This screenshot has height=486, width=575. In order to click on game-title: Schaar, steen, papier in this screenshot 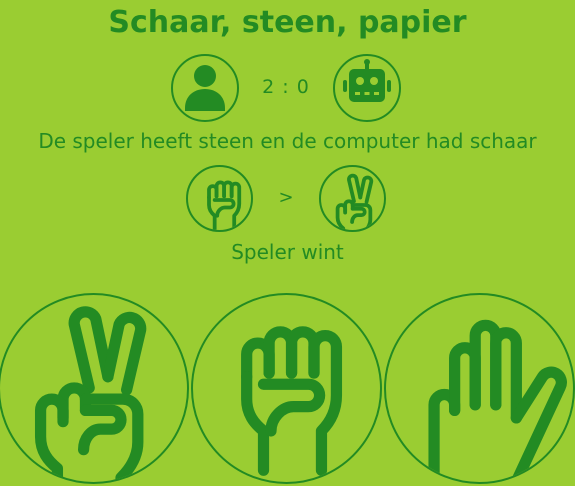, I will do `click(287, 22)`.